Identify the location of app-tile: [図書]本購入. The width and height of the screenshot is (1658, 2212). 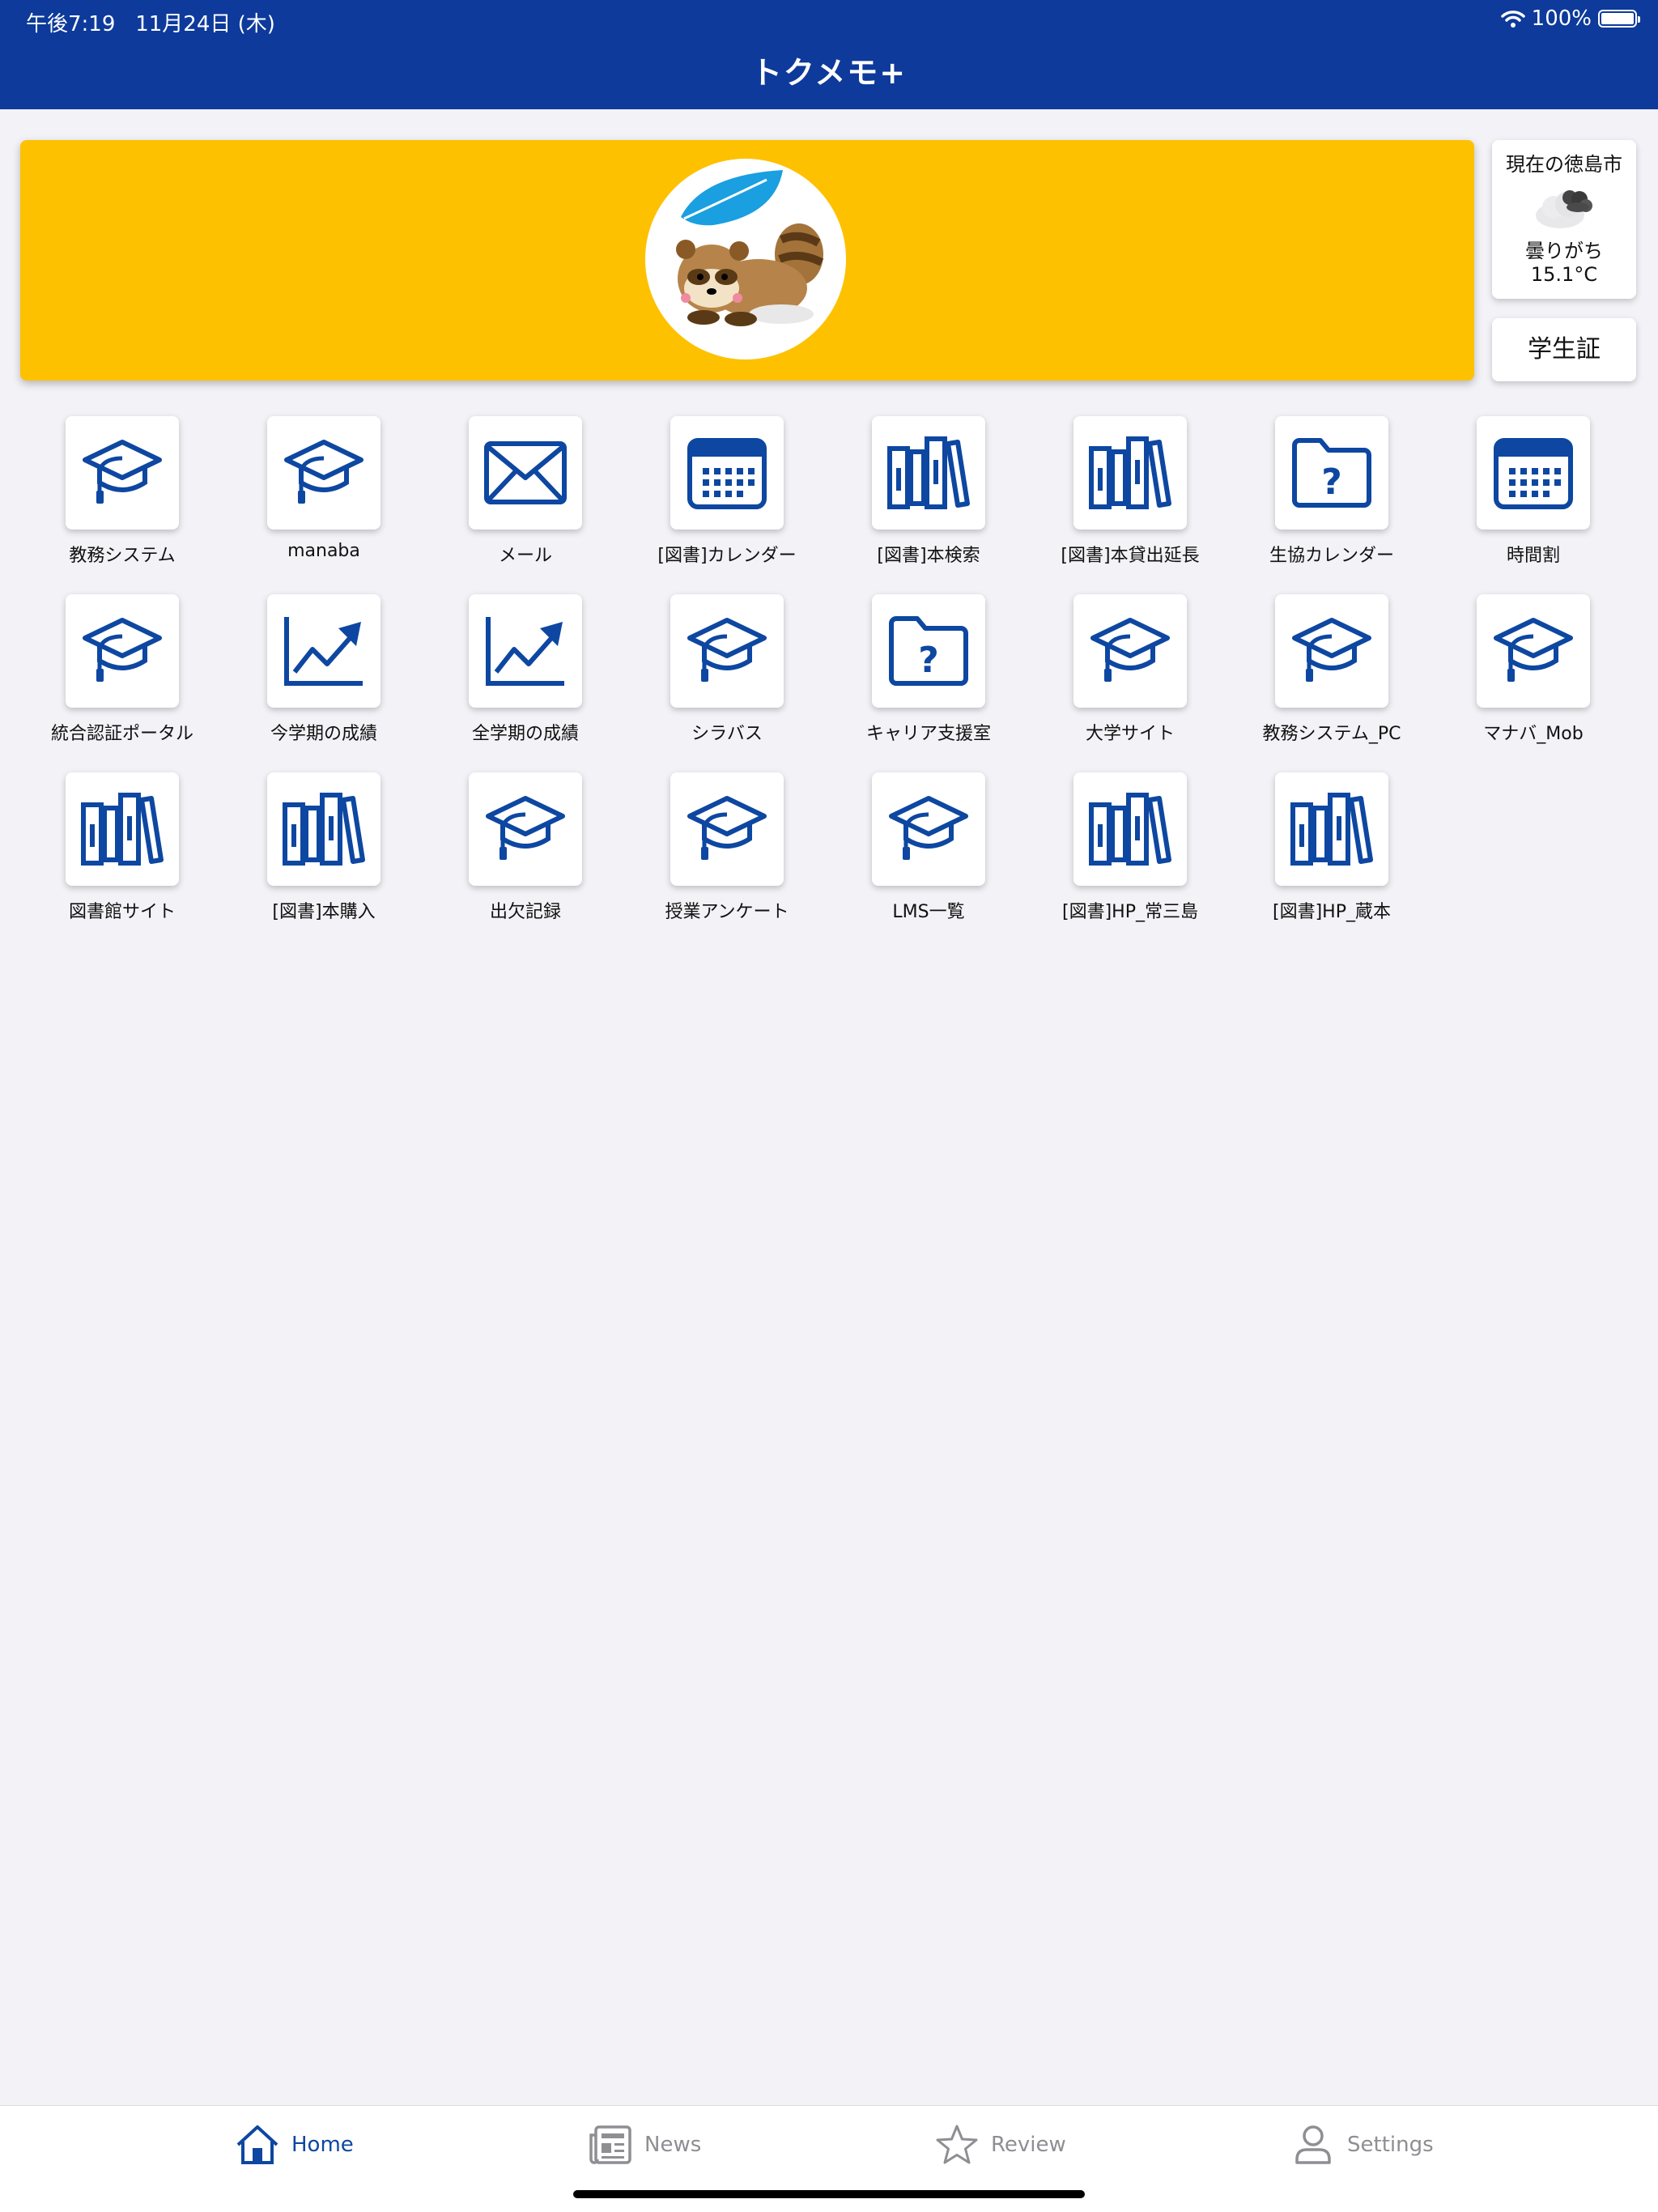
(324, 848).